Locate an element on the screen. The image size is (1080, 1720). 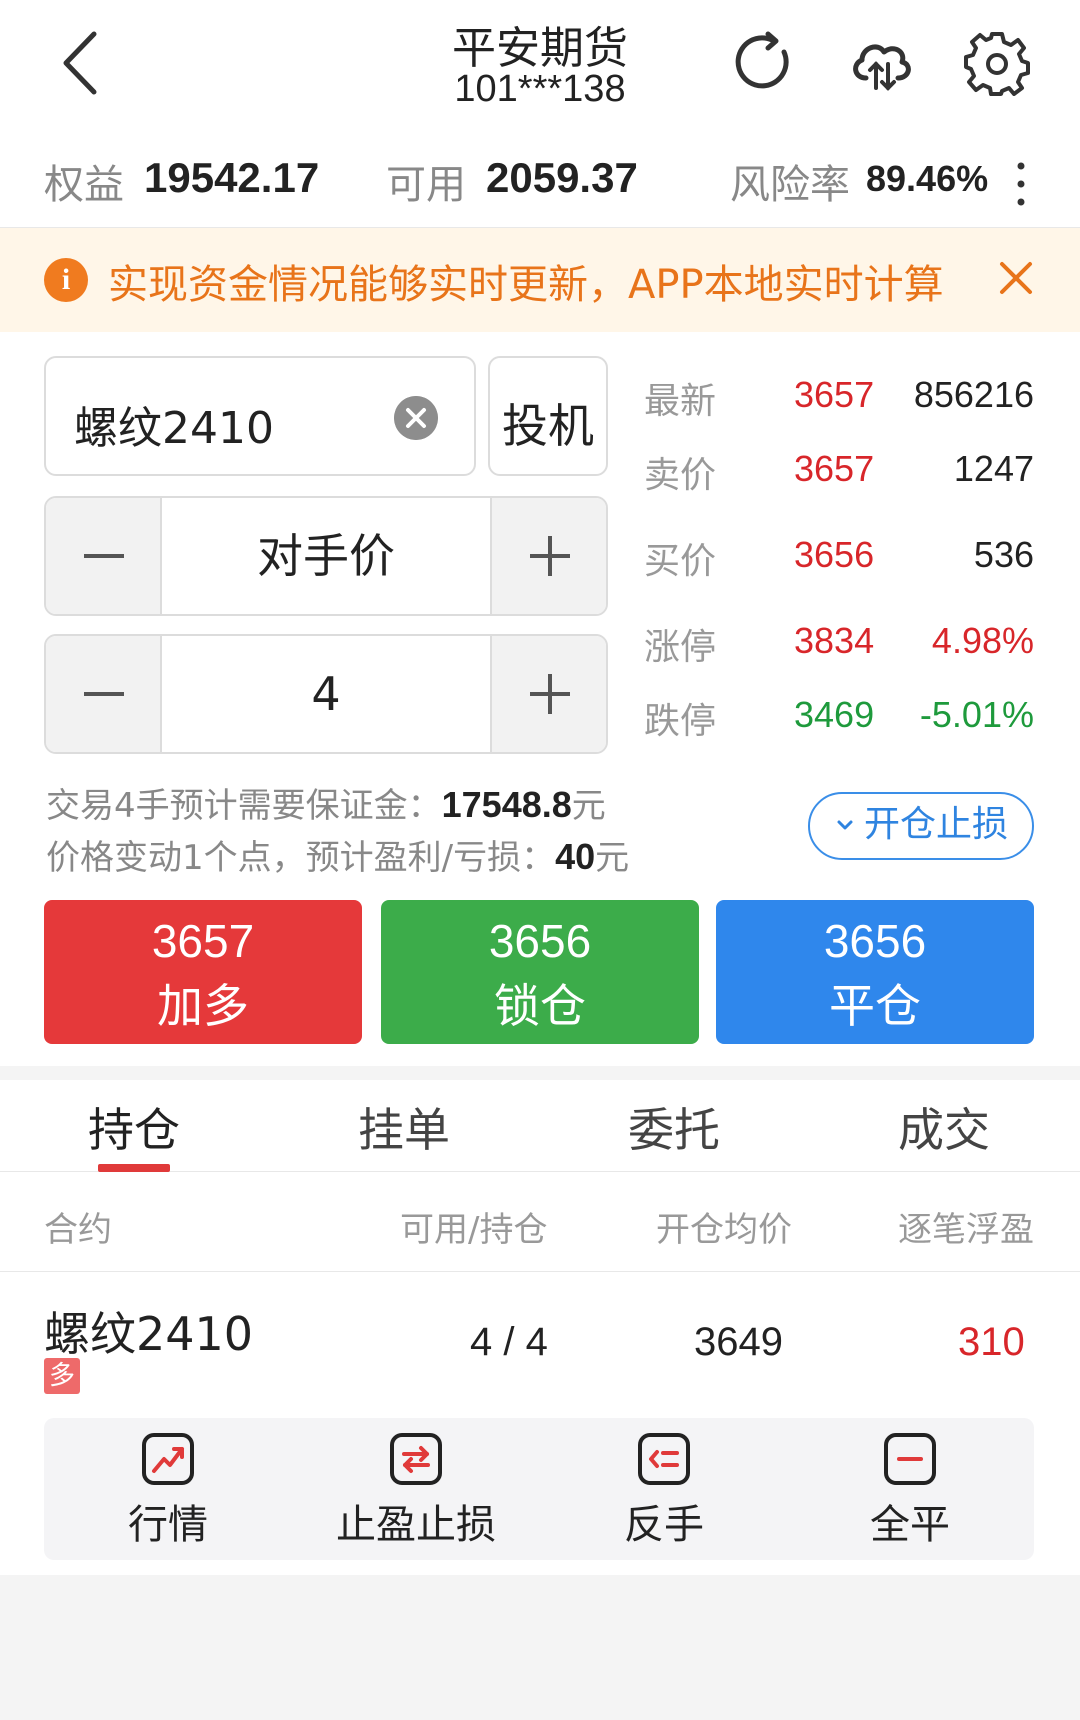
quote-volume: 536 is located at coordinates (1003, 554).